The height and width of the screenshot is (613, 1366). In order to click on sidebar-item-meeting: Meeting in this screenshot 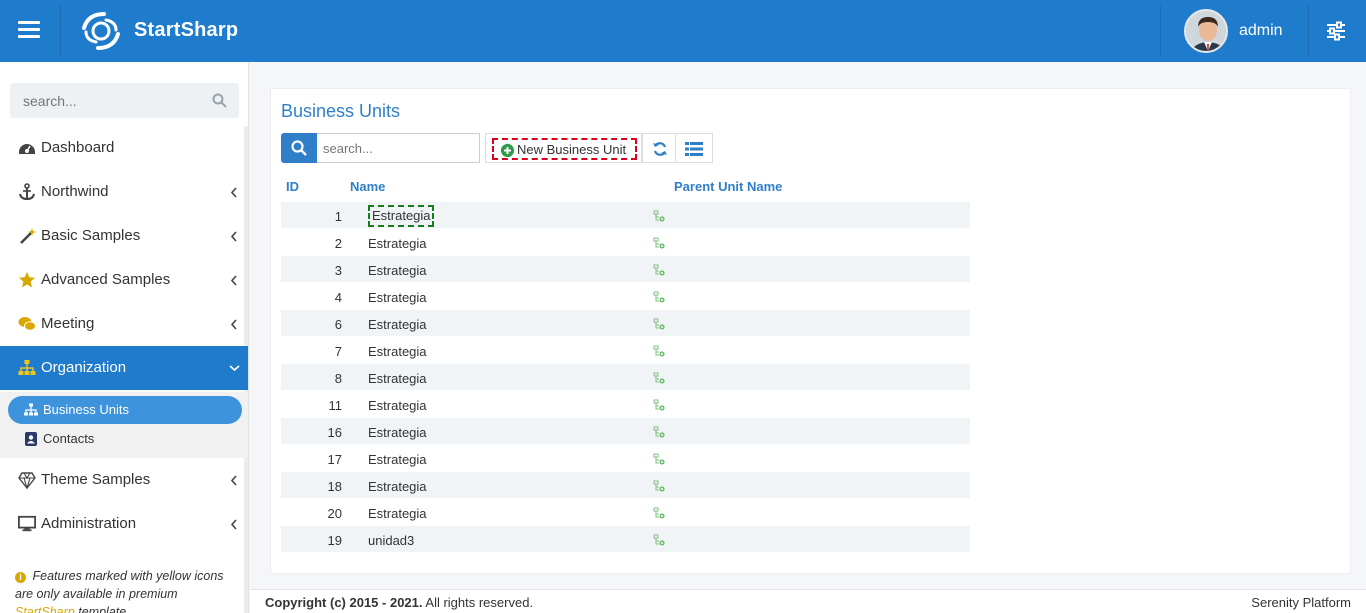, I will do `click(124, 324)`.